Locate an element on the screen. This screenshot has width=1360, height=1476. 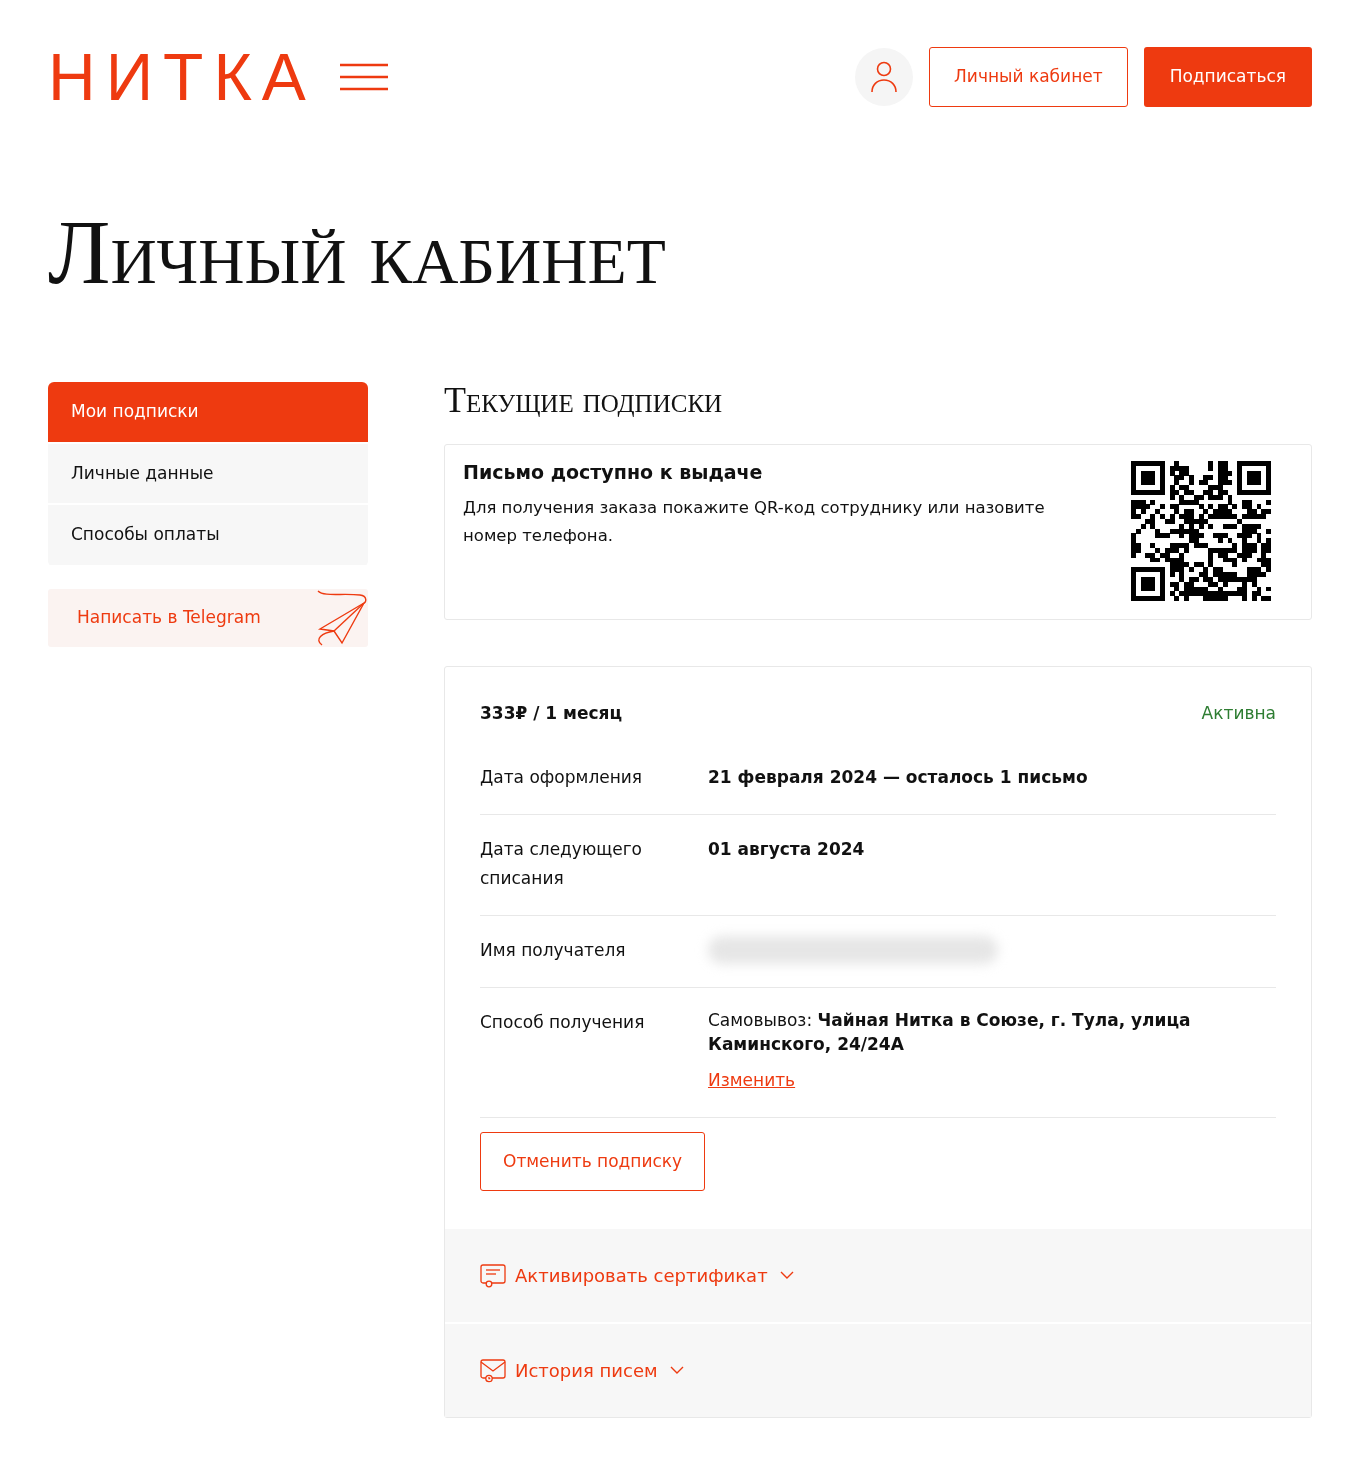
plan-price: 333₽ / 1 месяц is located at coordinates (551, 713).